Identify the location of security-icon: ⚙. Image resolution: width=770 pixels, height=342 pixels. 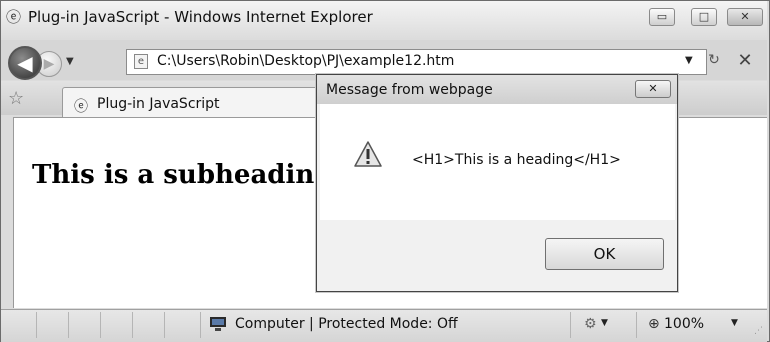
(590, 324).